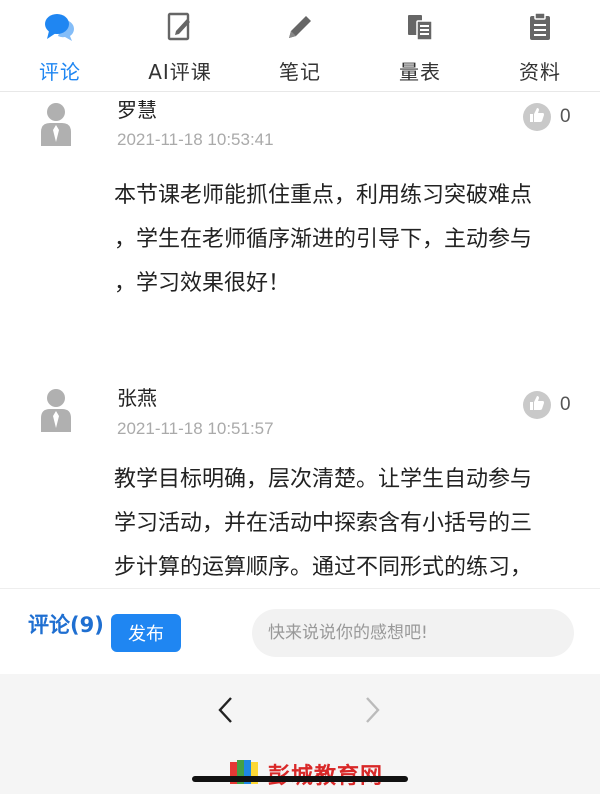 The height and width of the screenshot is (794, 600). I want to click on chat-bubbles-icon, so click(60, 27).